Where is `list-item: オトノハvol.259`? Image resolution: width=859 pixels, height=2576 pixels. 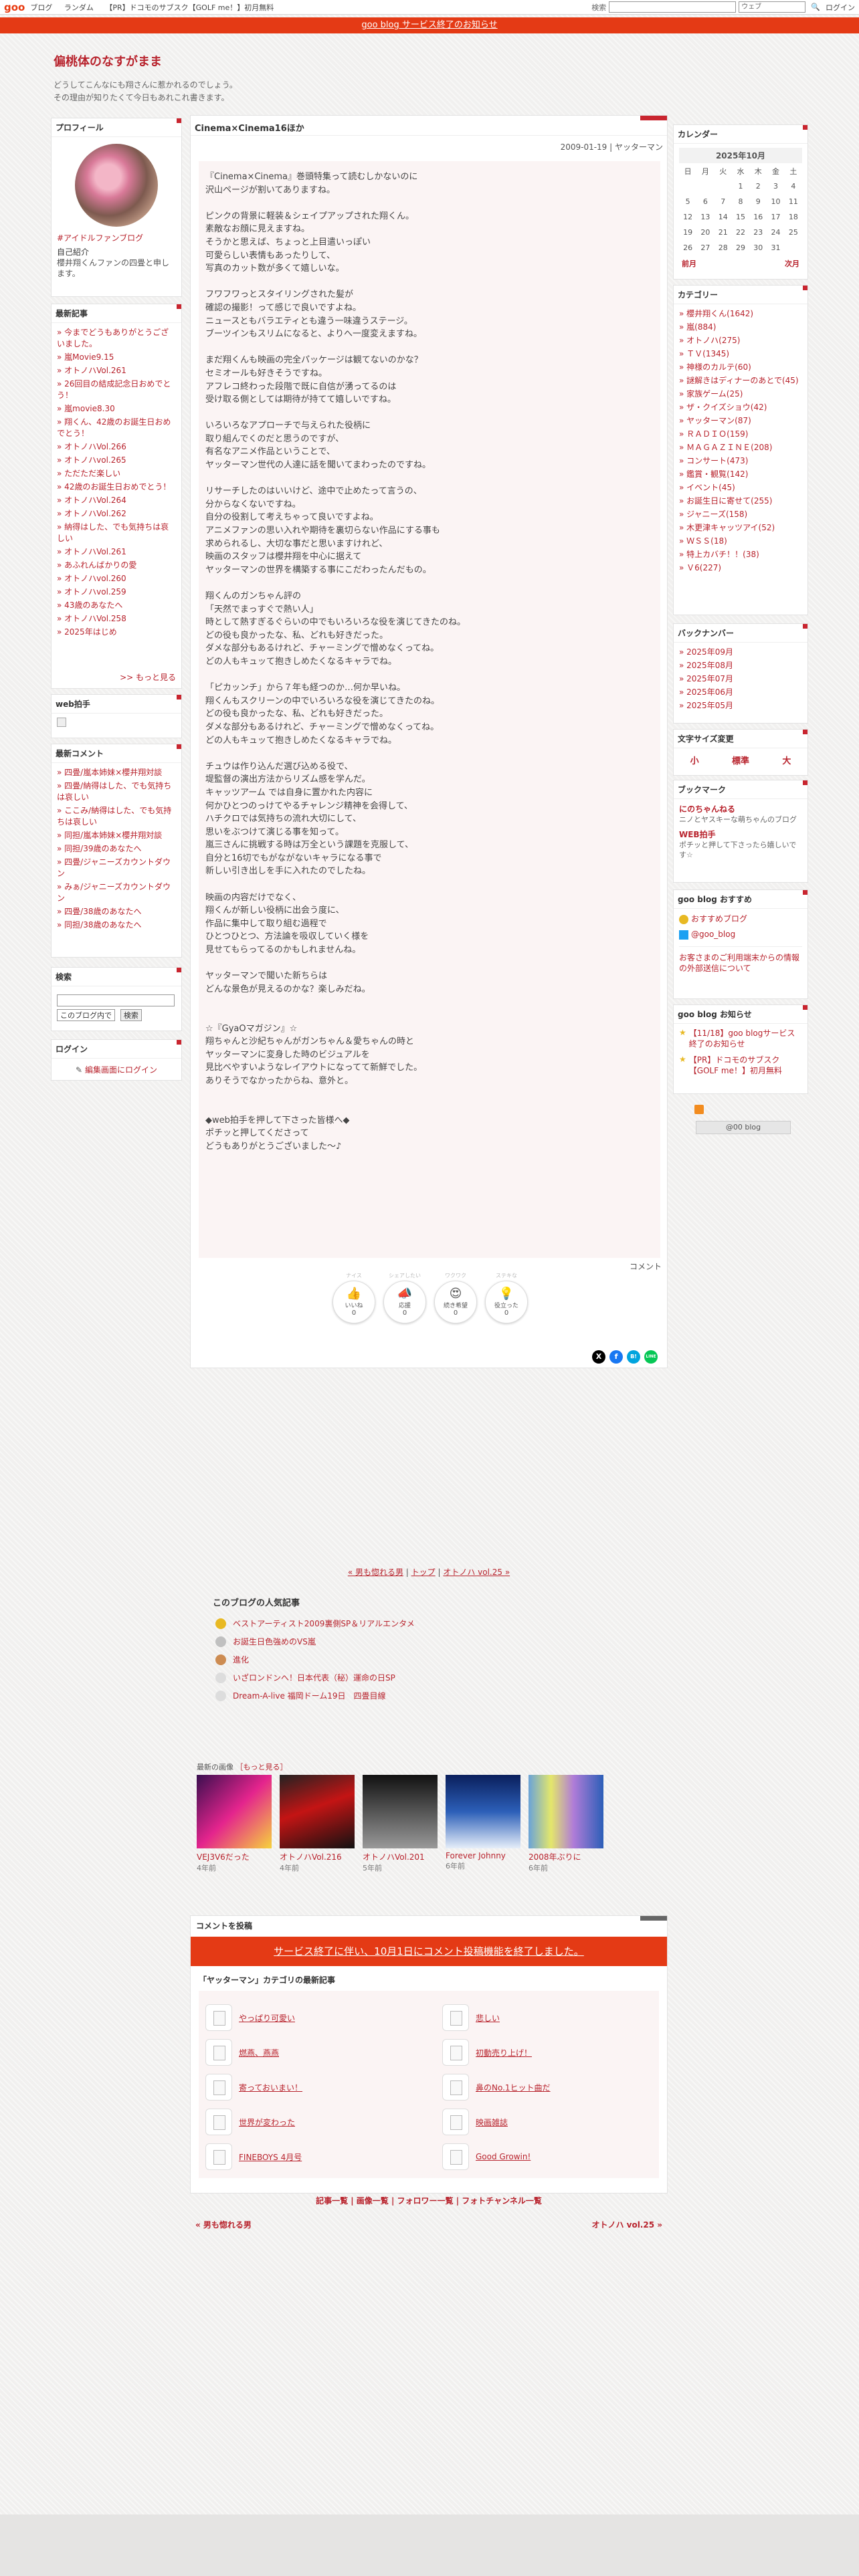 list-item: オトノハvol.259 is located at coordinates (117, 592).